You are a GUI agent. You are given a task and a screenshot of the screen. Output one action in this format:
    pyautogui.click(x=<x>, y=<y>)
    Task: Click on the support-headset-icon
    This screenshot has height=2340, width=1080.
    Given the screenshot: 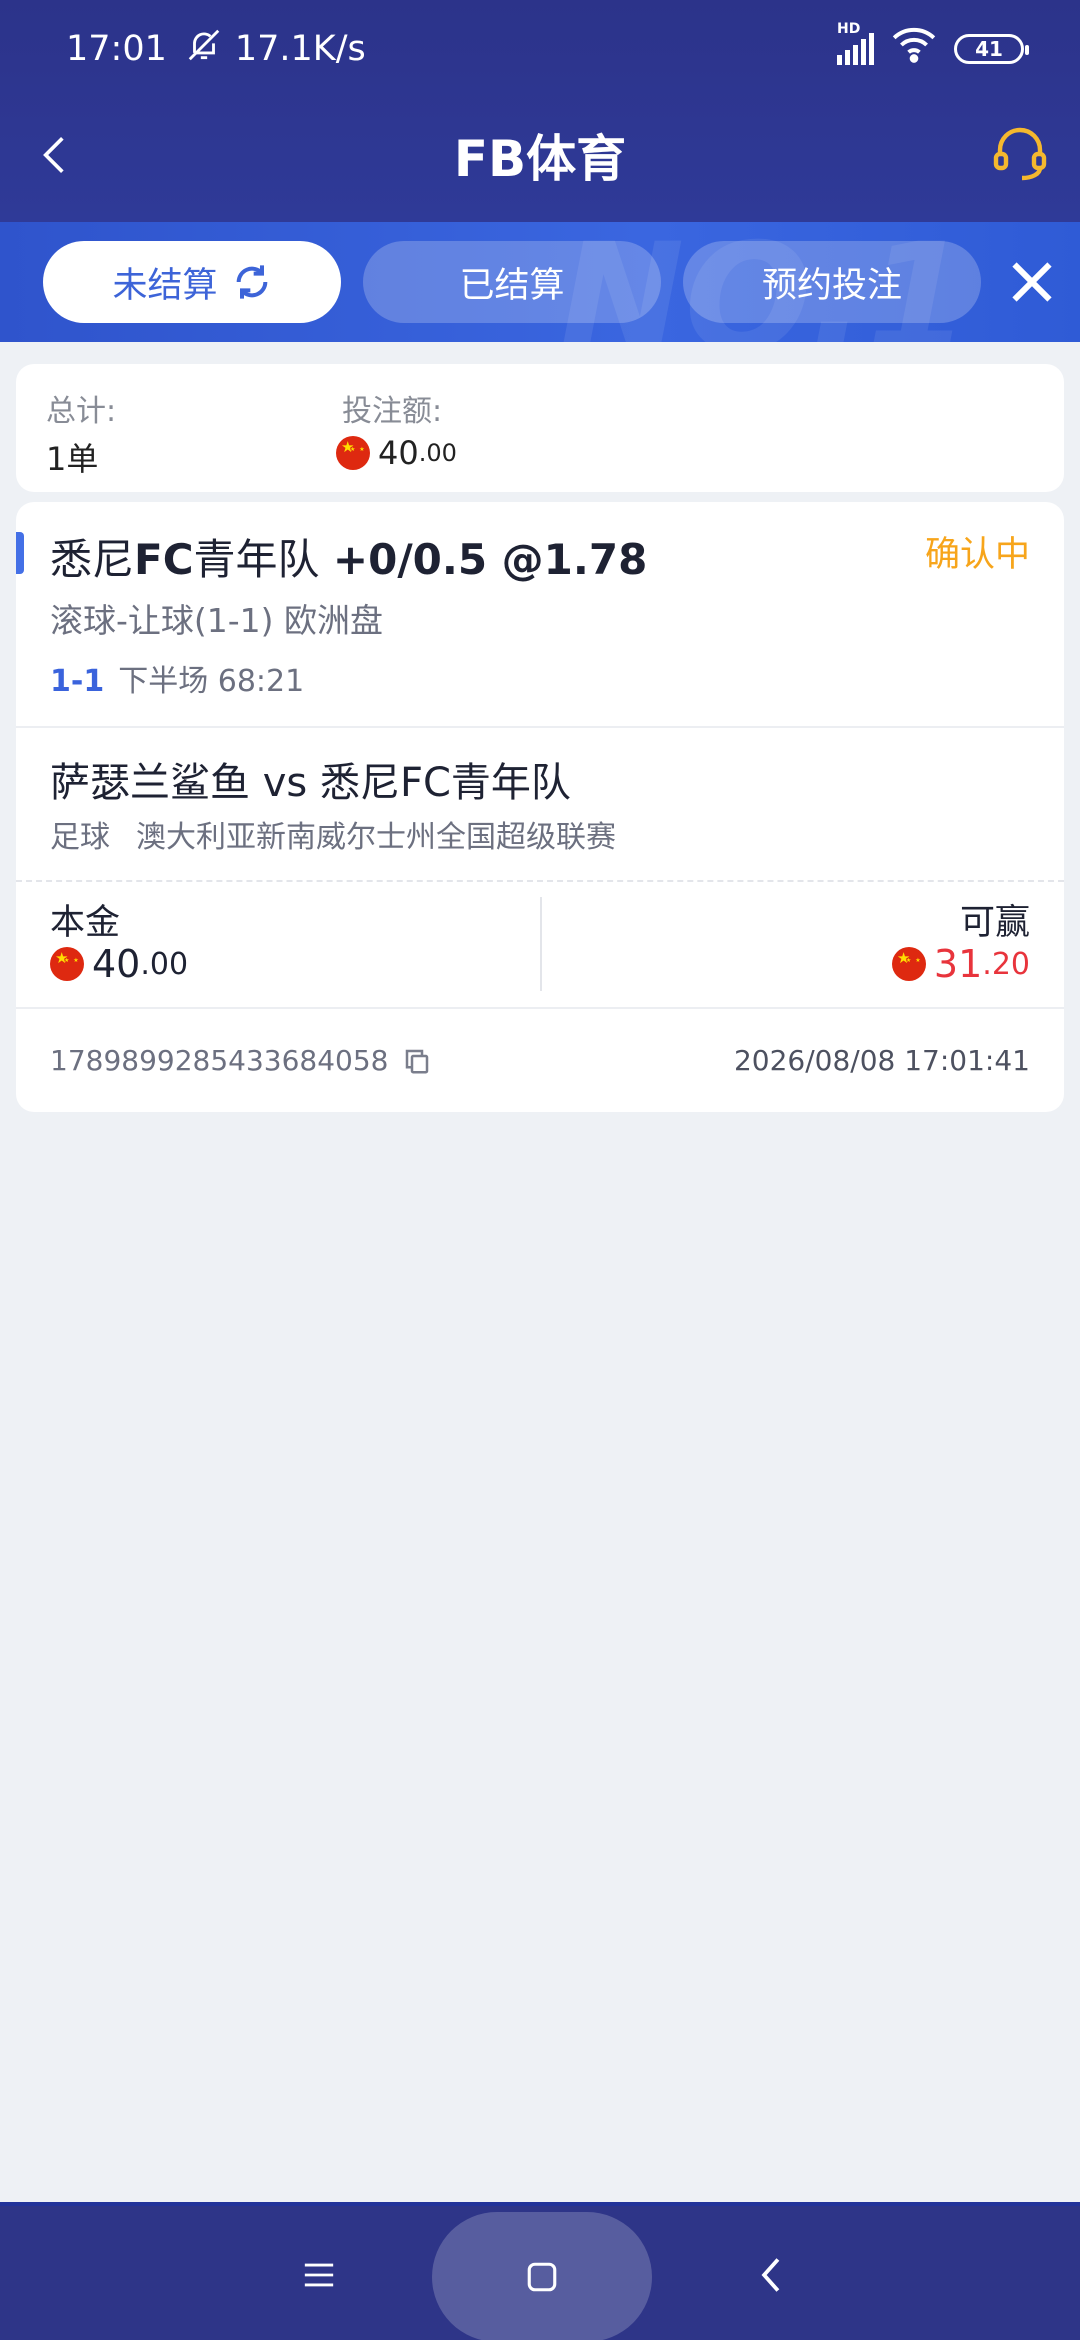 What is the action you would take?
    pyautogui.click(x=1020, y=154)
    